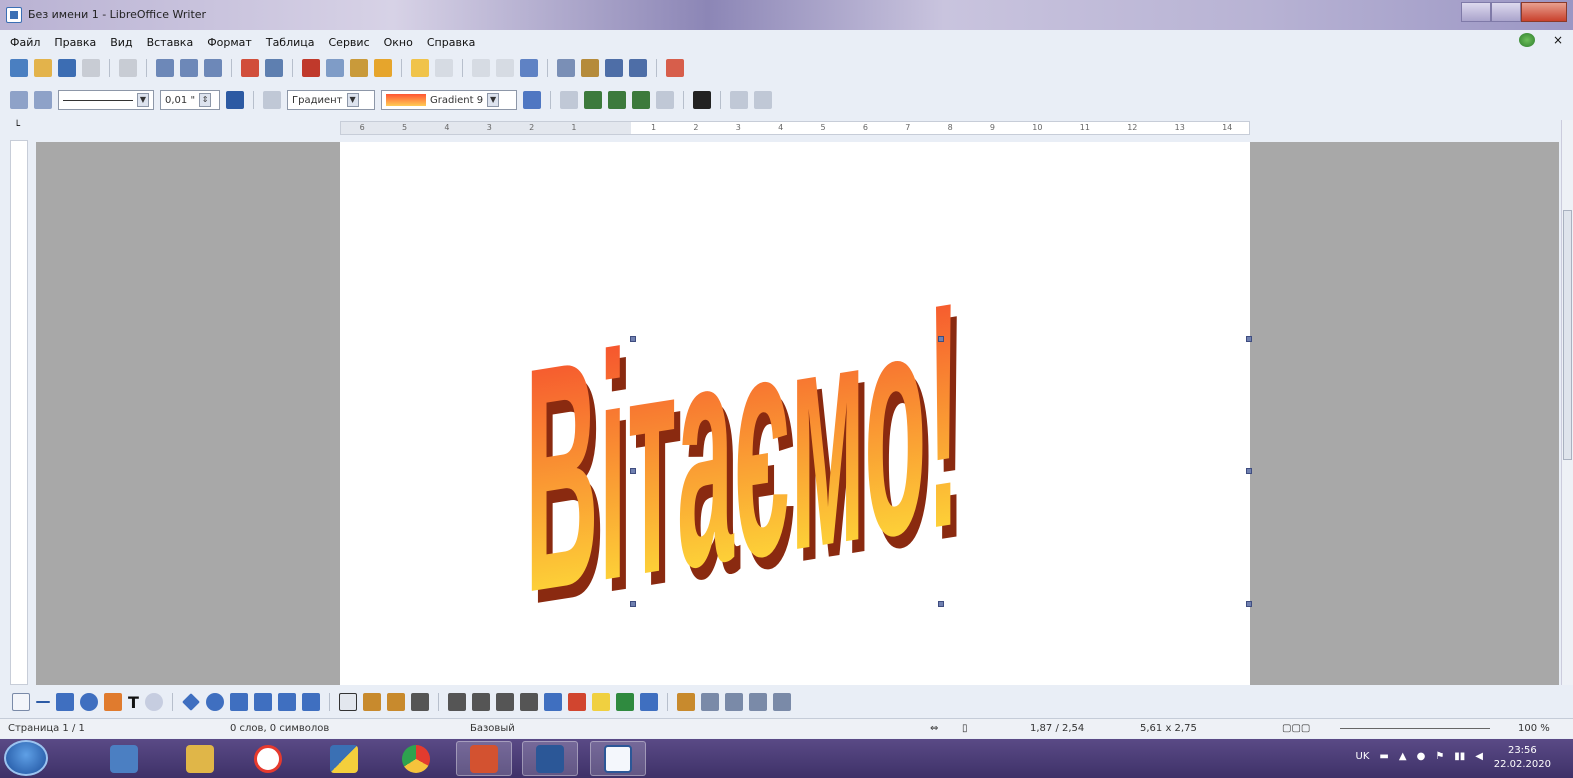  What do you see at coordinates (1296, 728) in the screenshot?
I see `view-layout-icon: ▢▢▢` at bounding box center [1296, 728].